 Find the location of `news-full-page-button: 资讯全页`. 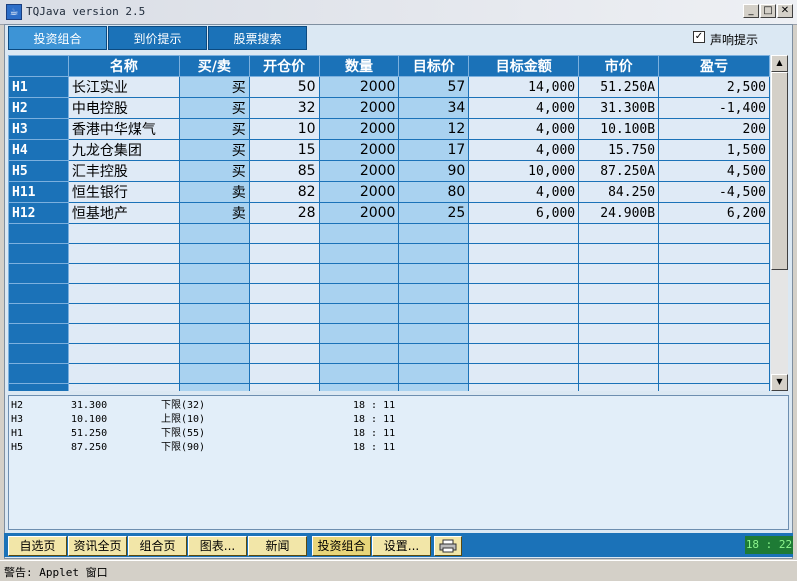

news-full-page-button: 资讯全页 is located at coordinates (97, 546).